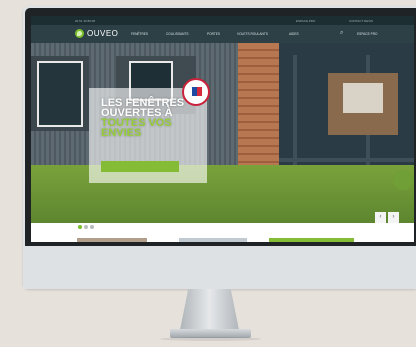  Describe the element at coordinates (294, 34) in the screenshot. I see `nav-item-aides: AIDES` at that location.